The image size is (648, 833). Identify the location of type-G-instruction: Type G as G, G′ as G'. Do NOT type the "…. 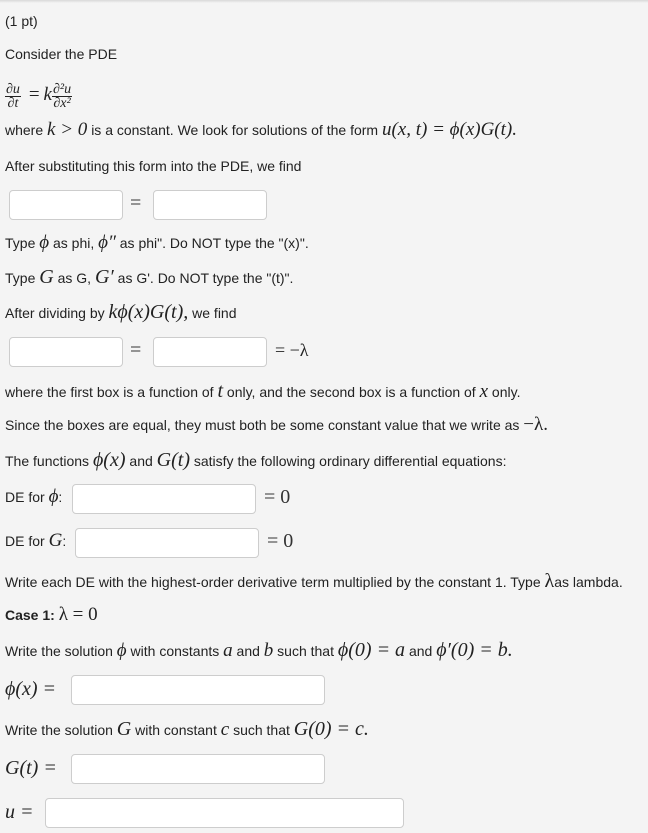
(149, 277).